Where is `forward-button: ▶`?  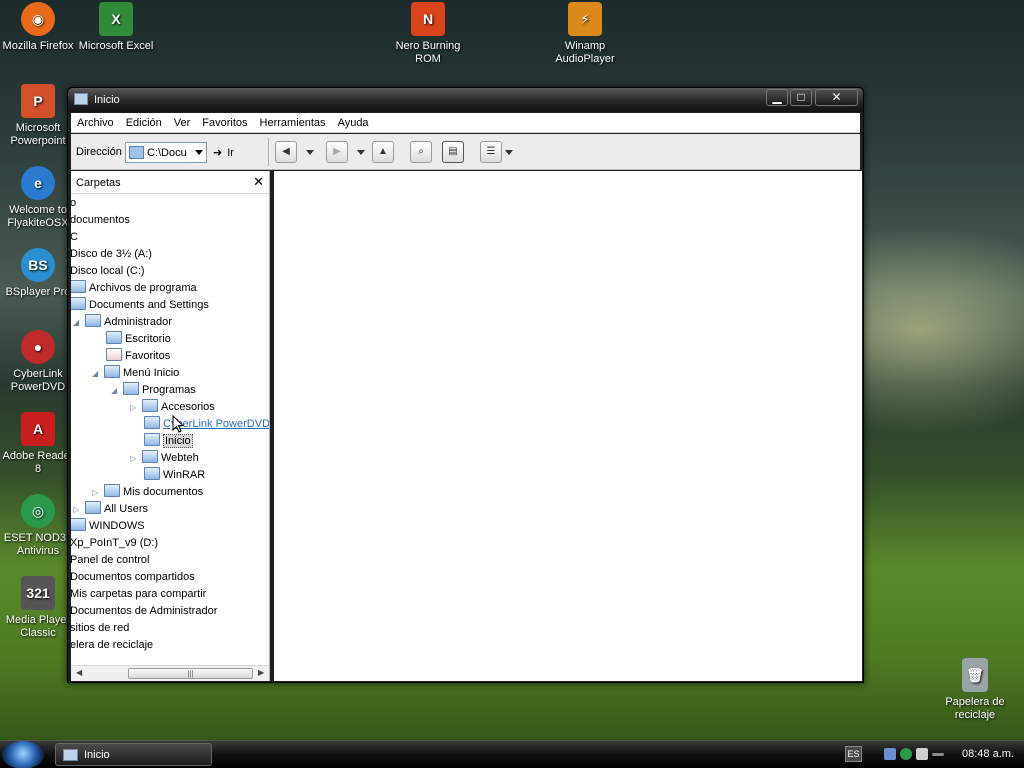 forward-button: ▶ is located at coordinates (337, 152).